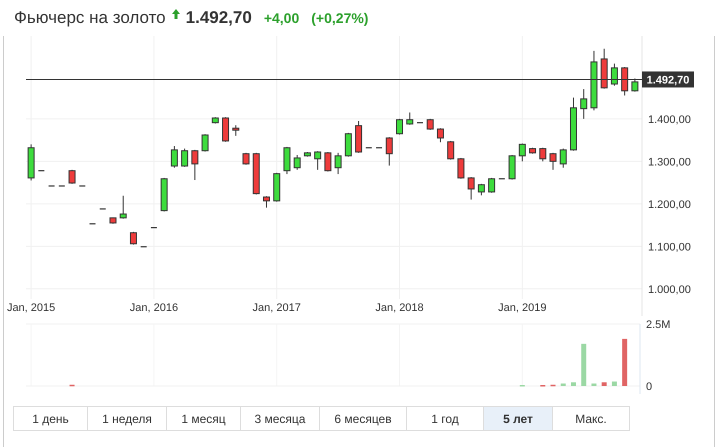 This screenshot has width=720, height=447. I want to click on price-change-percent: (+0,27%), so click(339, 18).